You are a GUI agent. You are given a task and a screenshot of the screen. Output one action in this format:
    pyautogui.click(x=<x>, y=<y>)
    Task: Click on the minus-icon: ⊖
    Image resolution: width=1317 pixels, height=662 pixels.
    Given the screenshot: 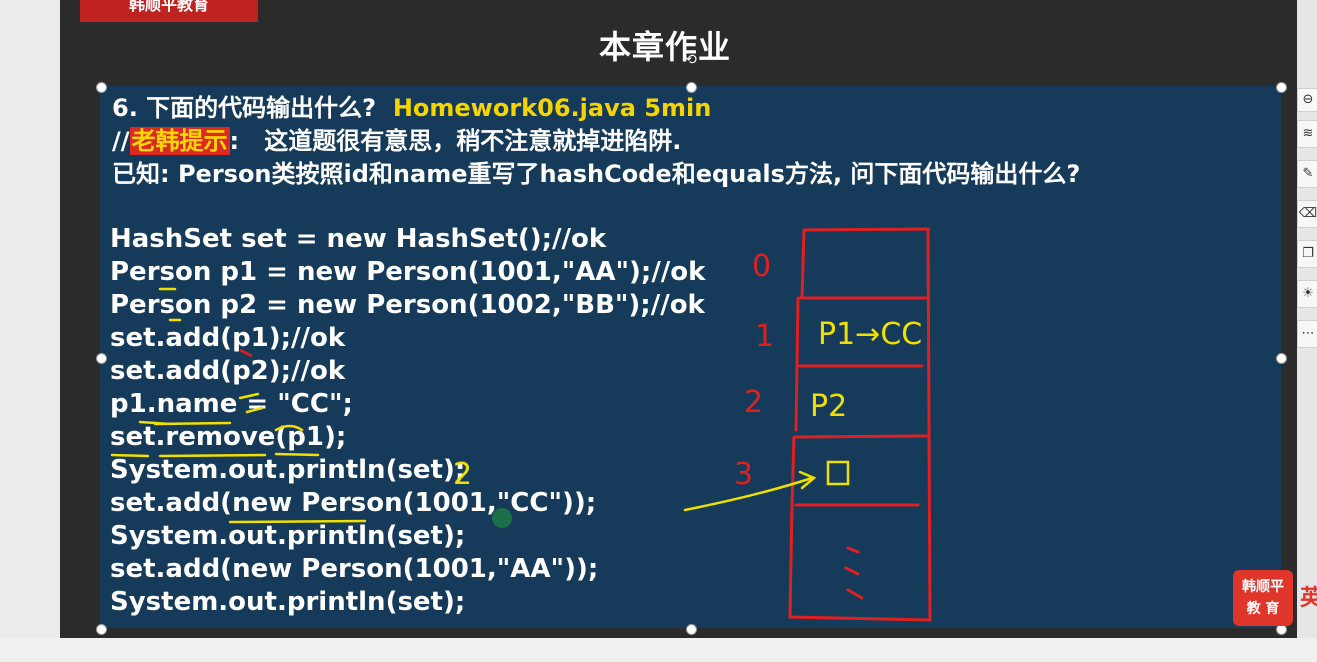 What is the action you would take?
    pyautogui.click(x=1307, y=100)
    